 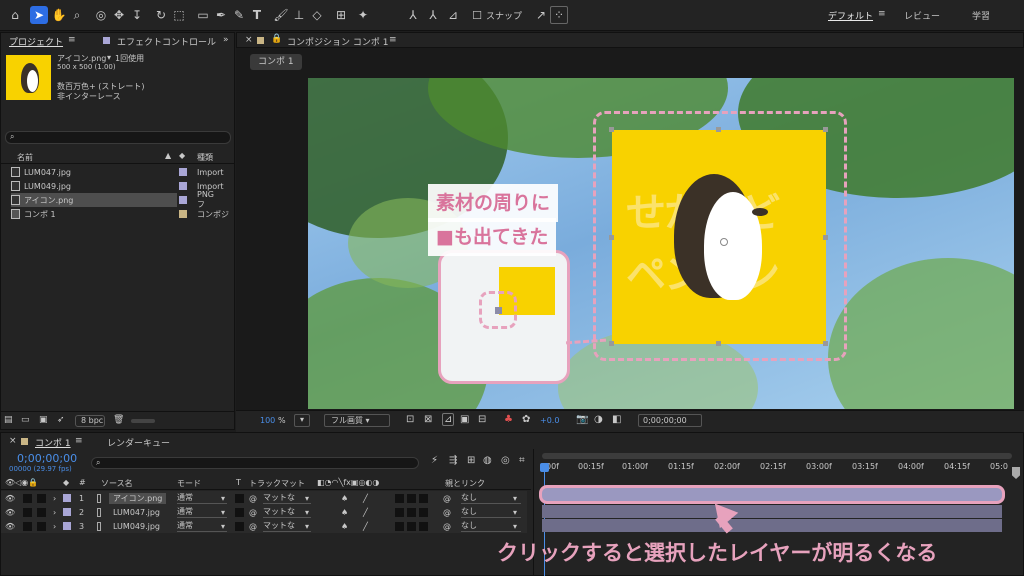 I want to click on orbit-camera-icon: ◎, so click(x=101, y=15).